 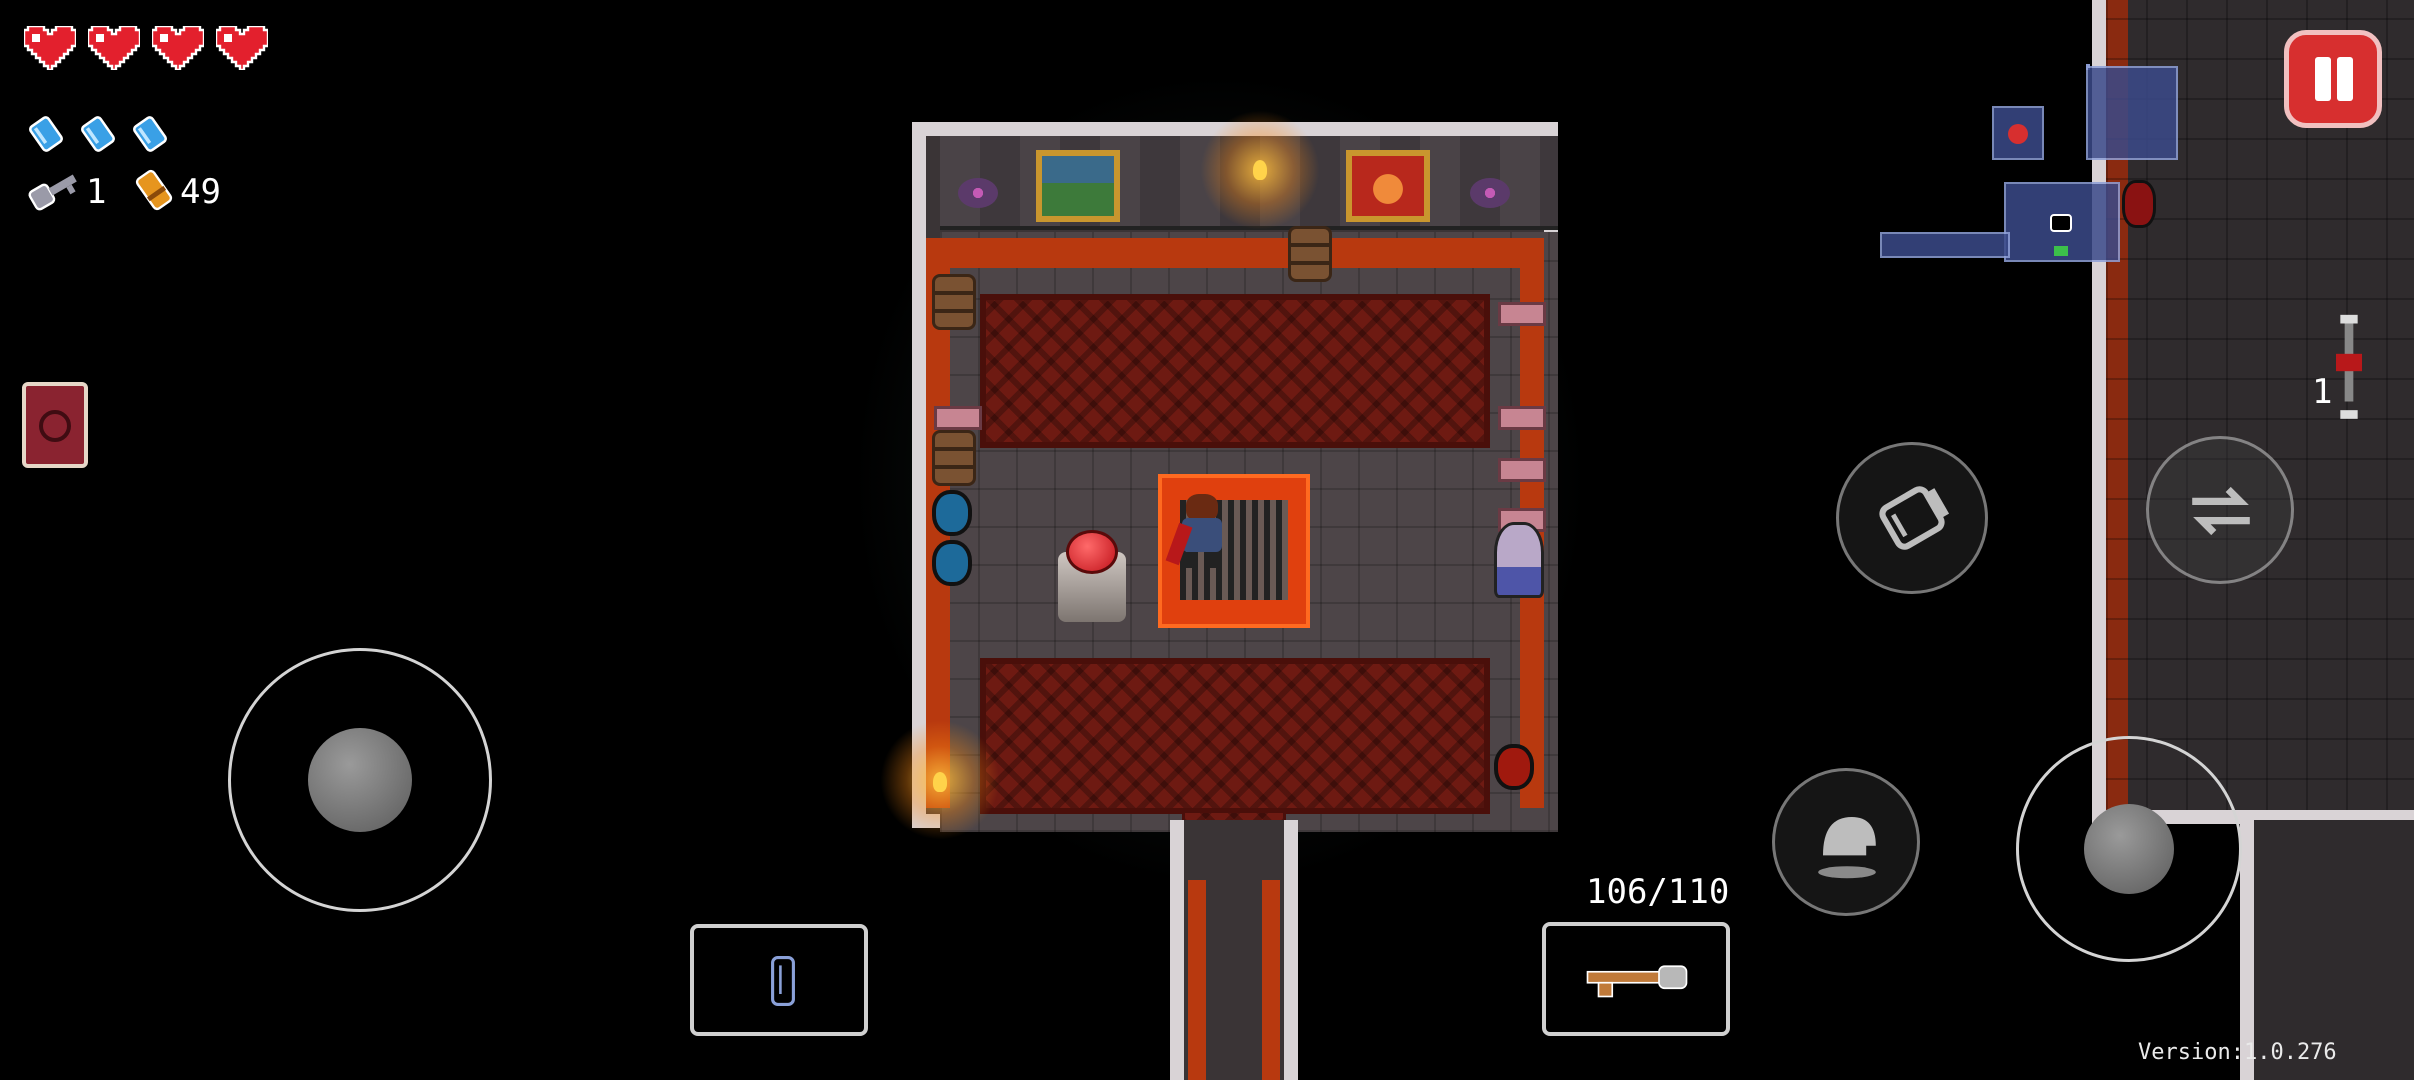 I want to click on red-button-switch, so click(x=1092, y=552).